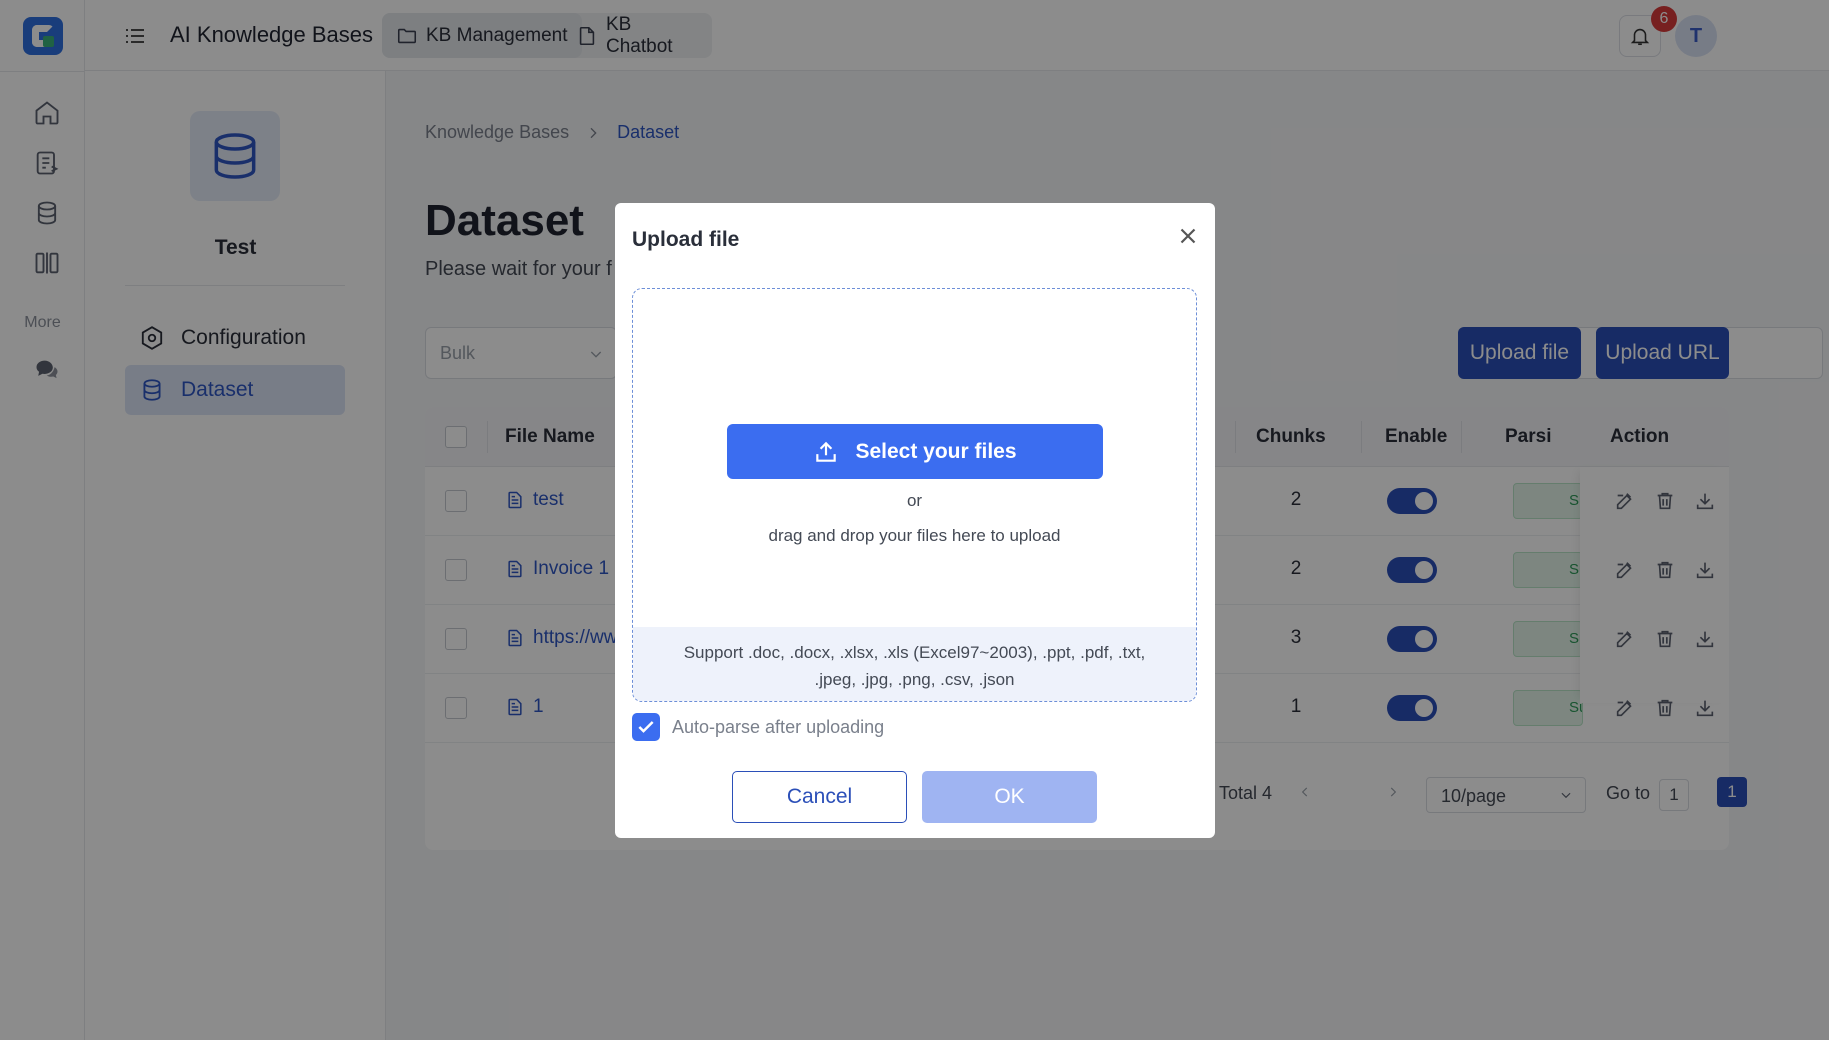 The height and width of the screenshot is (1040, 1829). Describe the element at coordinates (1188, 236) in the screenshot. I see `close-icon` at that location.